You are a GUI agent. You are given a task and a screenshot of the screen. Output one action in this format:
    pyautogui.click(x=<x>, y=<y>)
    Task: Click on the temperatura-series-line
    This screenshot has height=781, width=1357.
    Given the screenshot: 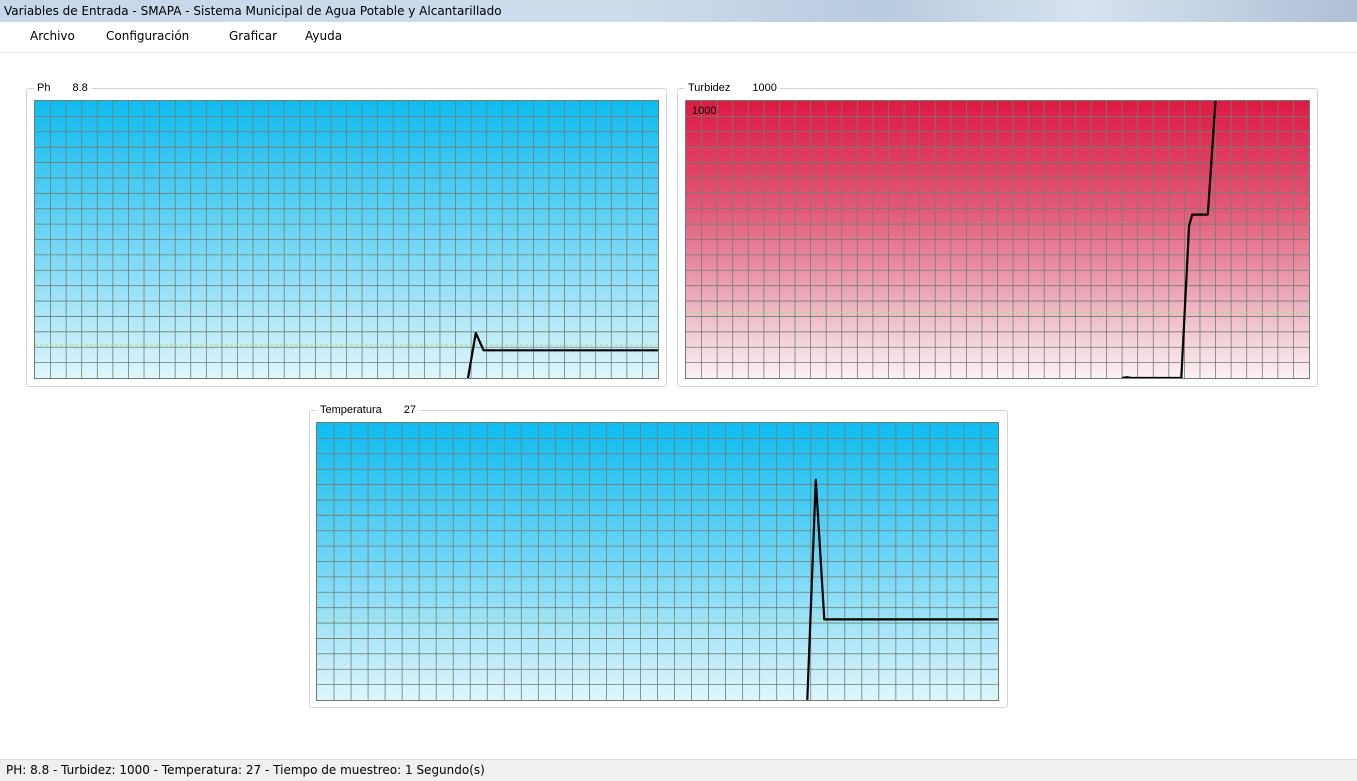 What is the action you would take?
    pyautogui.click(x=902, y=589)
    